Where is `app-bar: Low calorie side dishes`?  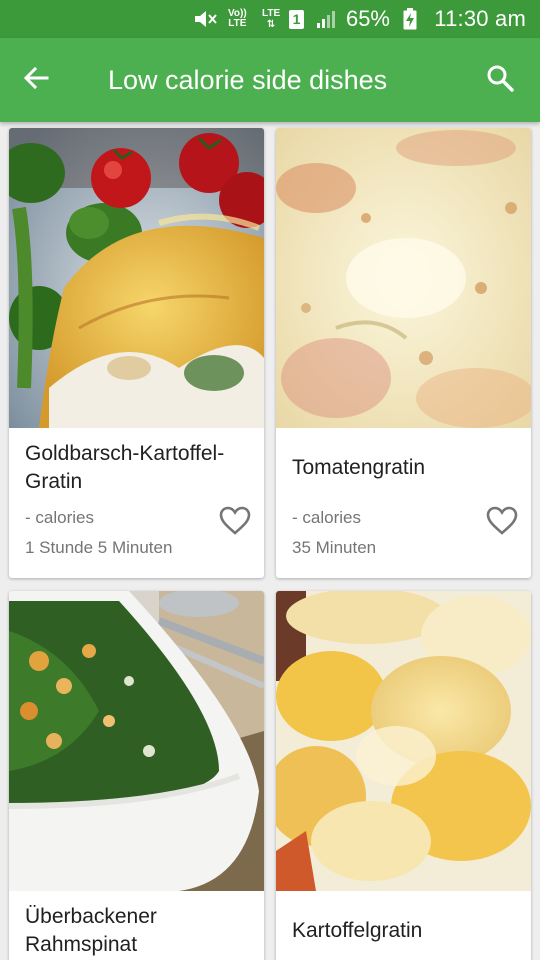 app-bar: Low calorie side dishes is located at coordinates (270, 80).